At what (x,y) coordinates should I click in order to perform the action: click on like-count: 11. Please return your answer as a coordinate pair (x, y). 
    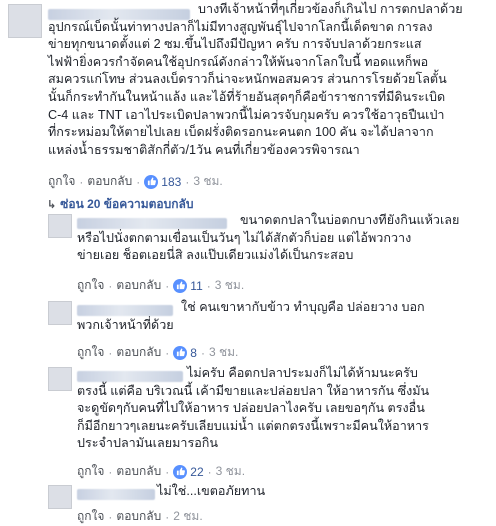
    Looking at the image, I should click on (196, 286).